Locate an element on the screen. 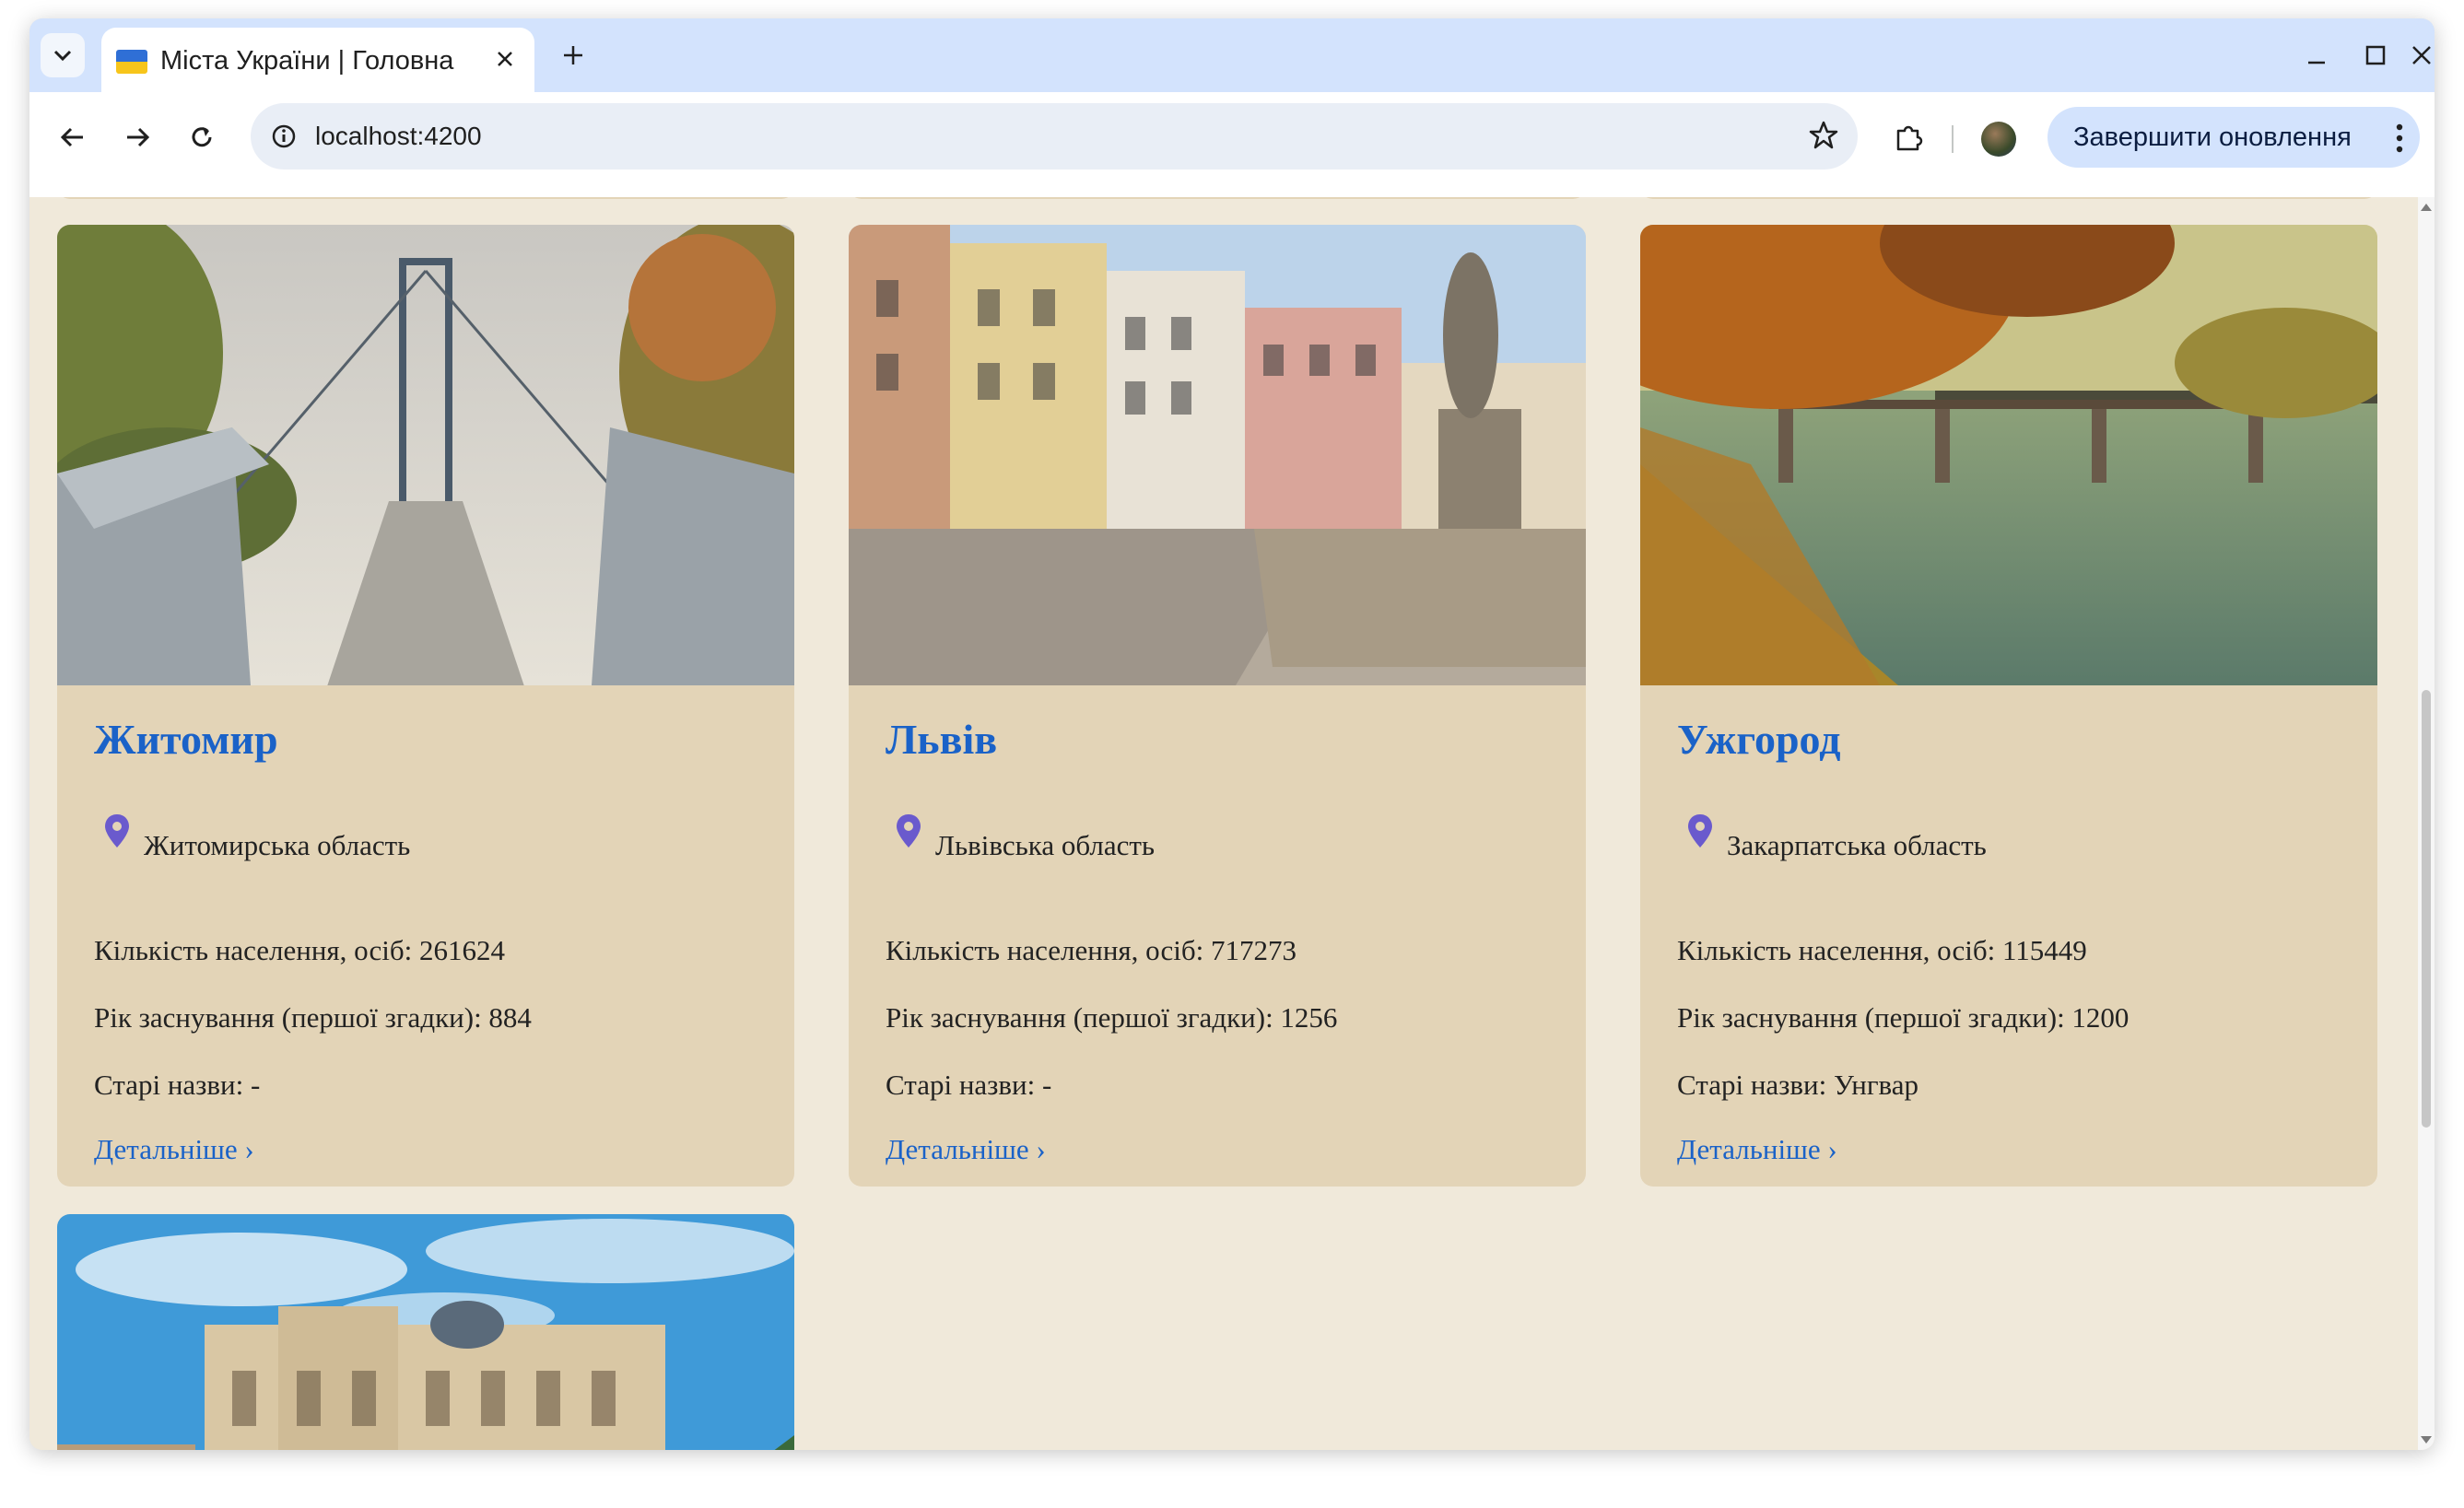  city-population: Кількість населення, осіб: 115449 is located at coordinates (1882, 950).